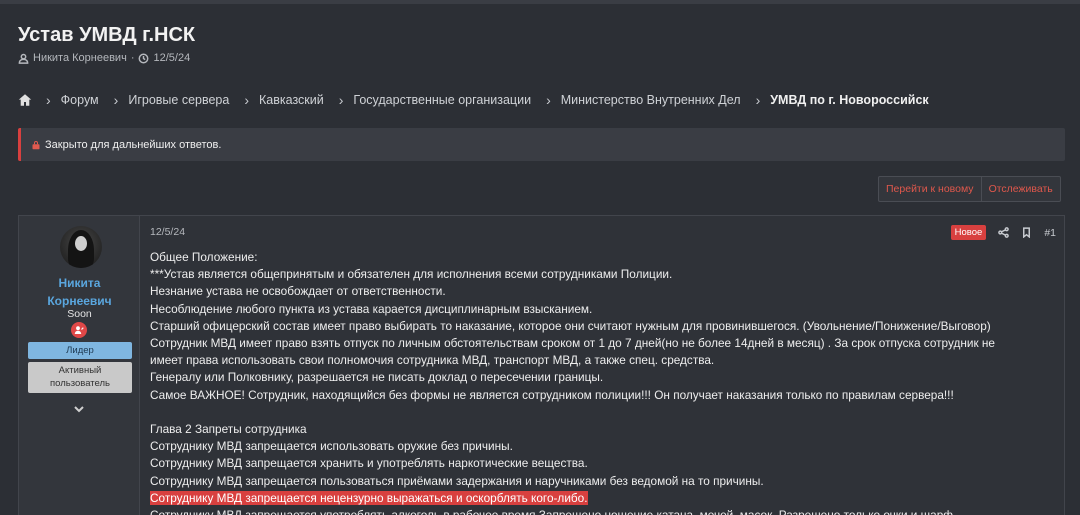 The width and height of the screenshot is (1080, 515). I want to click on chevron-down-icon, so click(79, 409).